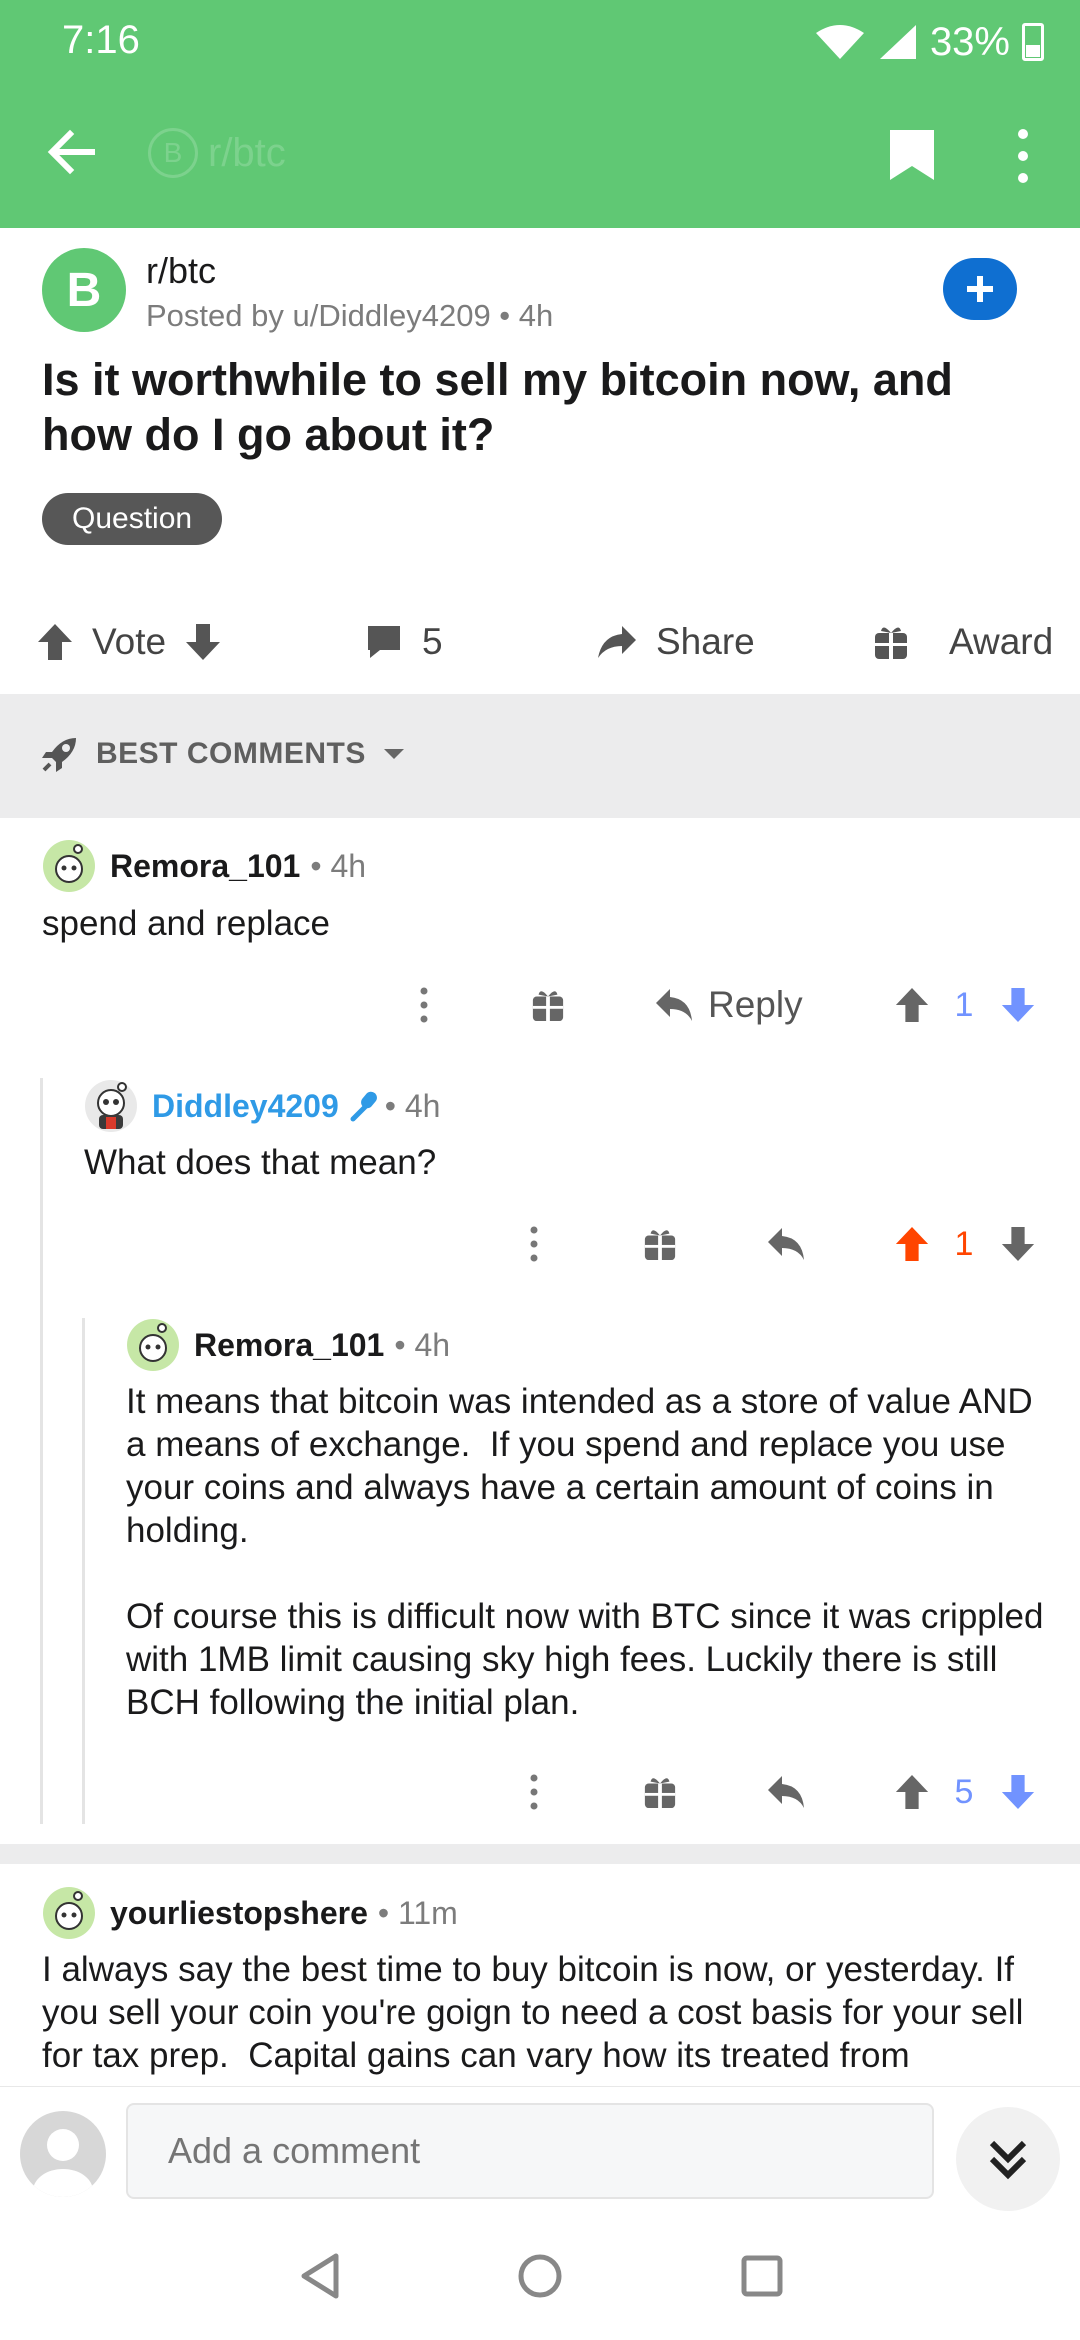 The image size is (1080, 2340). I want to click on comment-actions: 1, so click(540, 1244).